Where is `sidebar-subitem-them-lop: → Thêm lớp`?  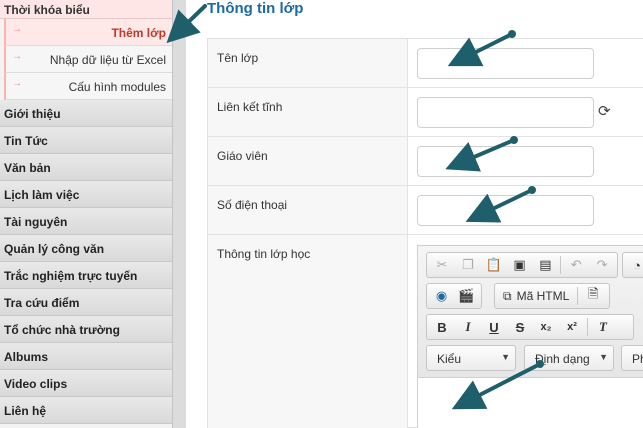
sidebar-subitem-them-lop: → Thêm lớp is located at coordinates (88, 32).